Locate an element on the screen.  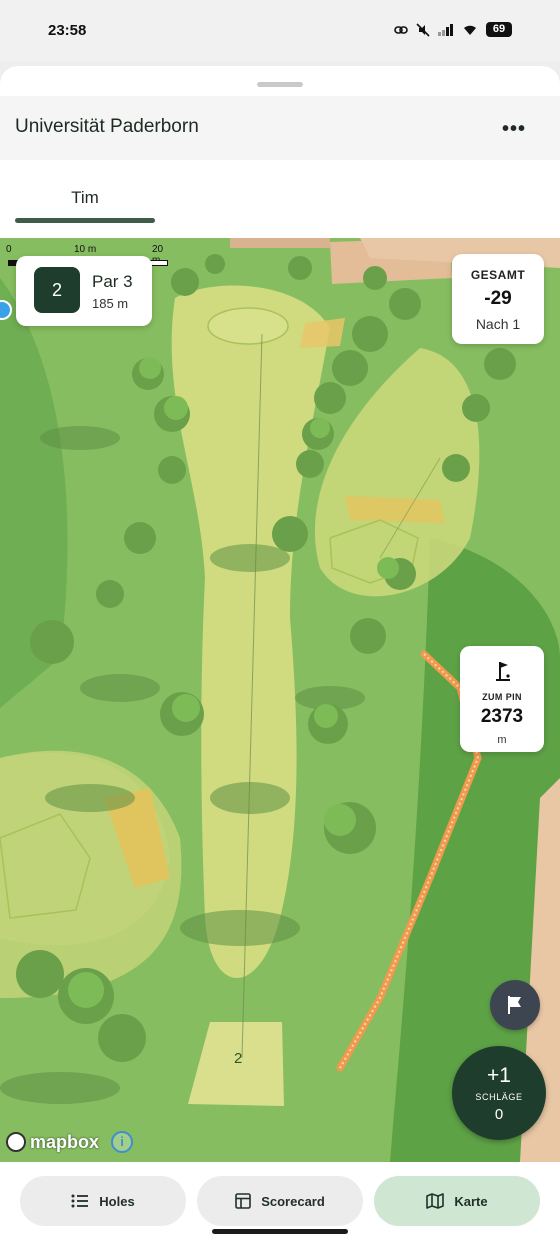
nav-map-button: Karte is located at coordinates (457, 1201).